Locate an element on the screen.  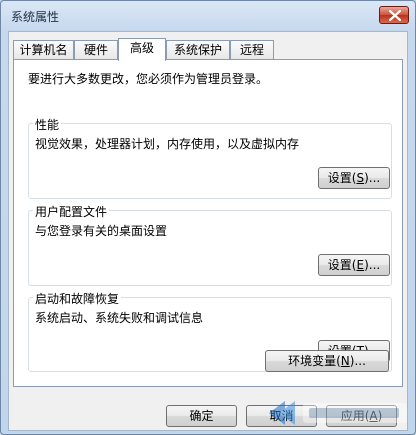
access-key: A is located at coordinates (373, 416).